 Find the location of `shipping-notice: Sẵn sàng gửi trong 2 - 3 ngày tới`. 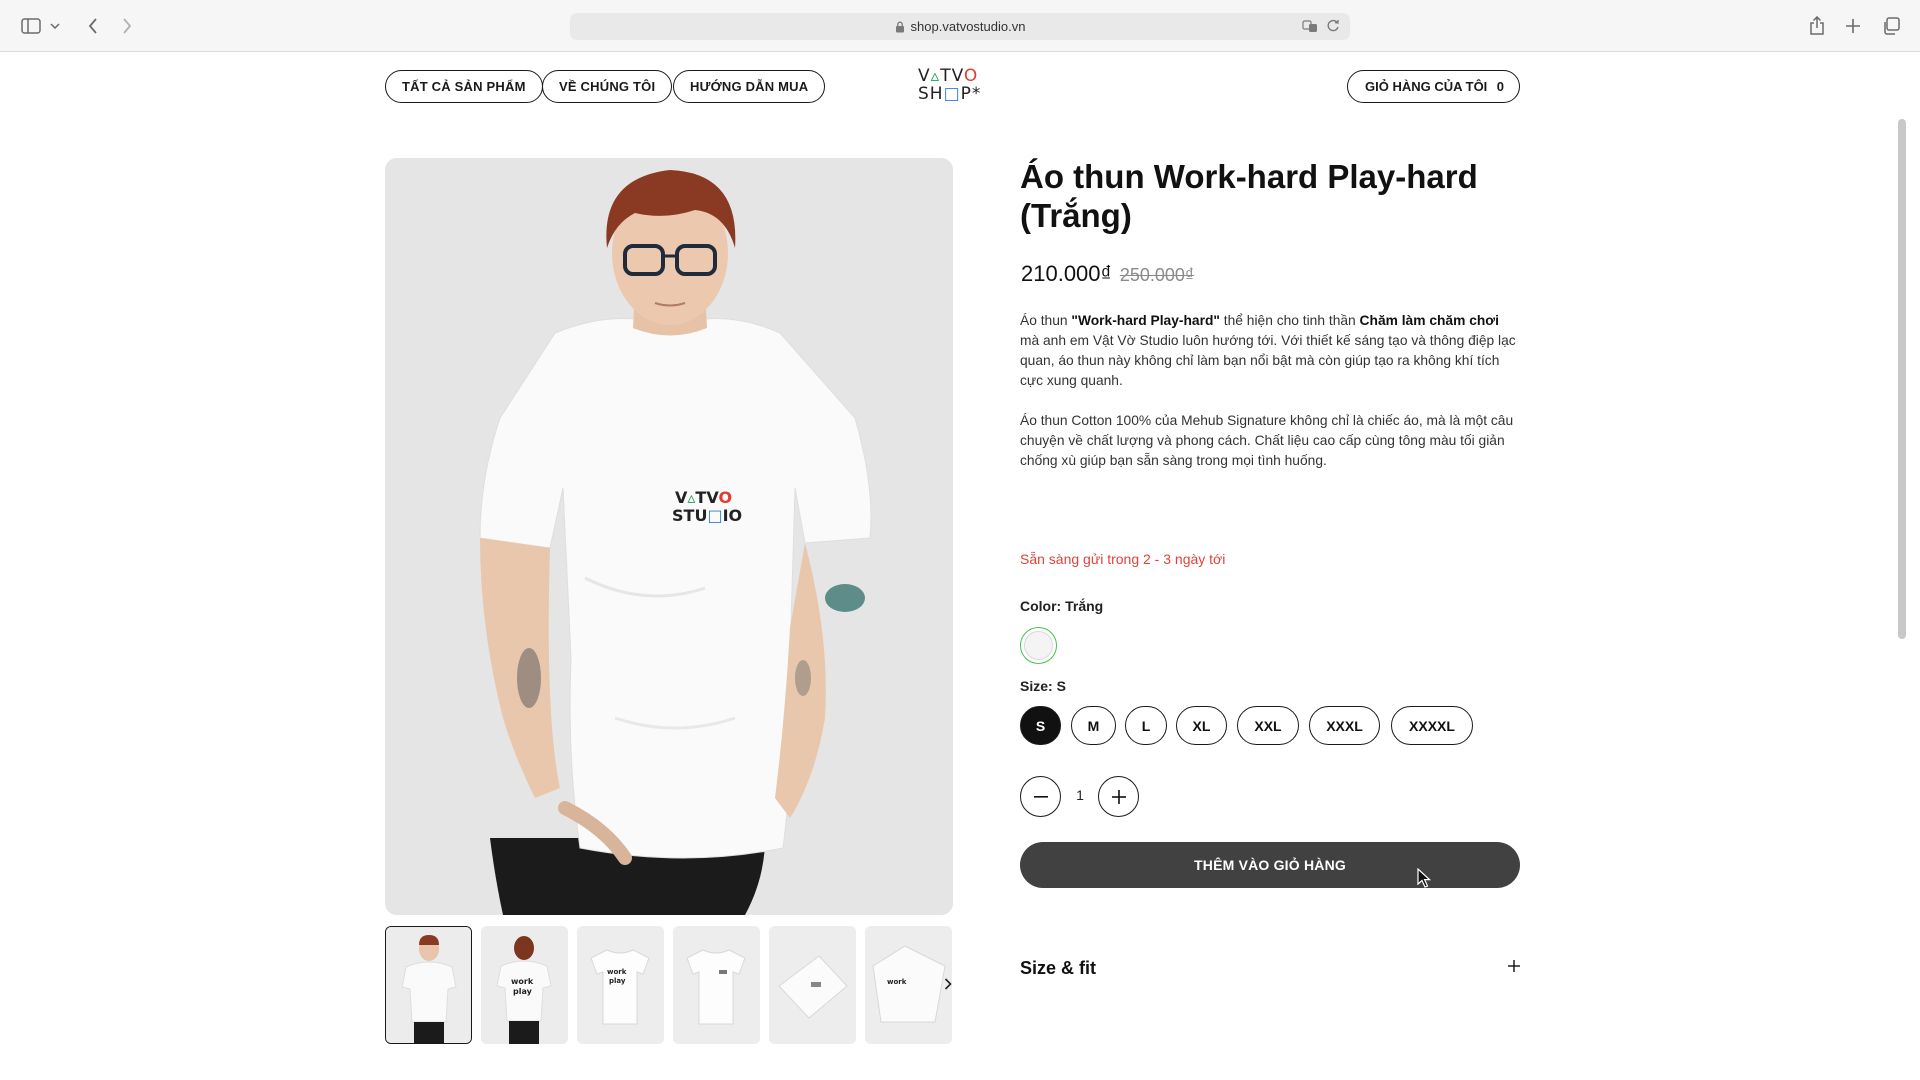

shipping-notice: Sẵn sàng gửi trong 2 - 3 ngày tới is located at coordinates (1123, 559).